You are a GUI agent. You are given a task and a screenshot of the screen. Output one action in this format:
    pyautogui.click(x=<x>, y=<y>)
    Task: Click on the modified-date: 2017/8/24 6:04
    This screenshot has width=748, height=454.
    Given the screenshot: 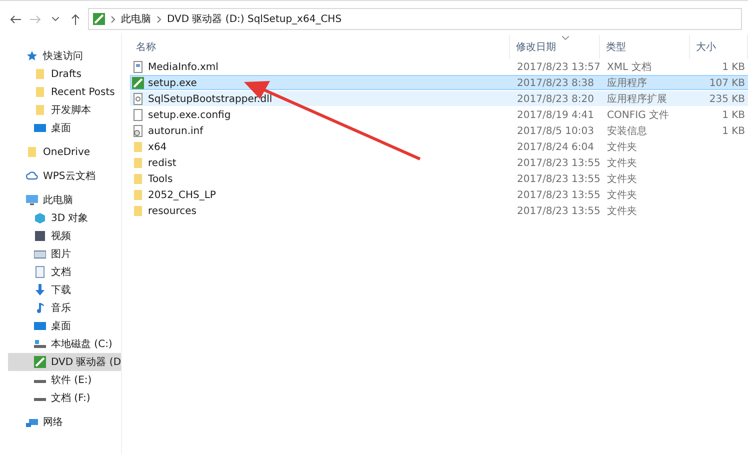 What is the action you would take?
    pyautogui.click(x=555, y=147)
    